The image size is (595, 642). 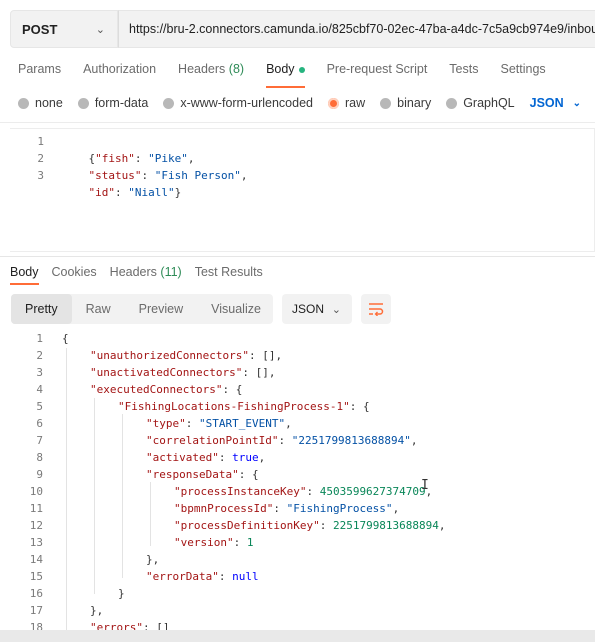 What do you see at coordinates (301, 69) in the screenshot?
I see `status-dot-icon` at bounding box center [301, 69].